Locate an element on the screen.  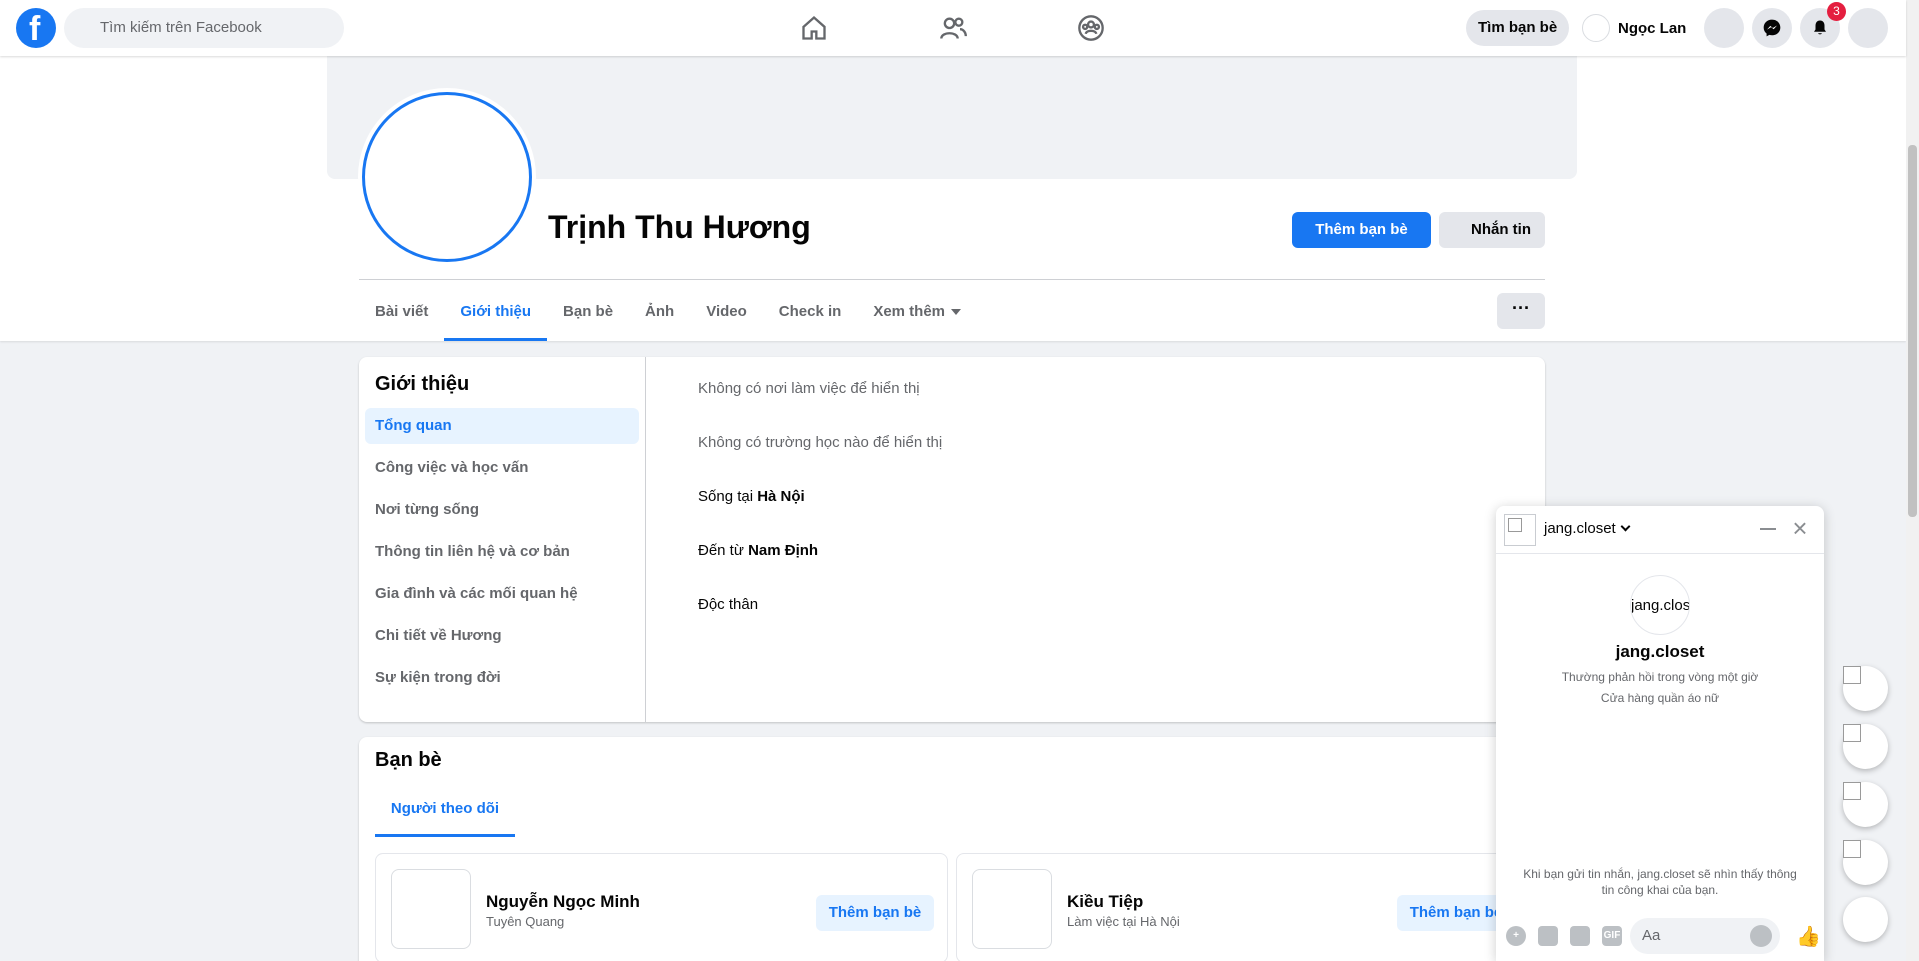
user-name: Ngọc Lan is located at coordinates (1652, 28).